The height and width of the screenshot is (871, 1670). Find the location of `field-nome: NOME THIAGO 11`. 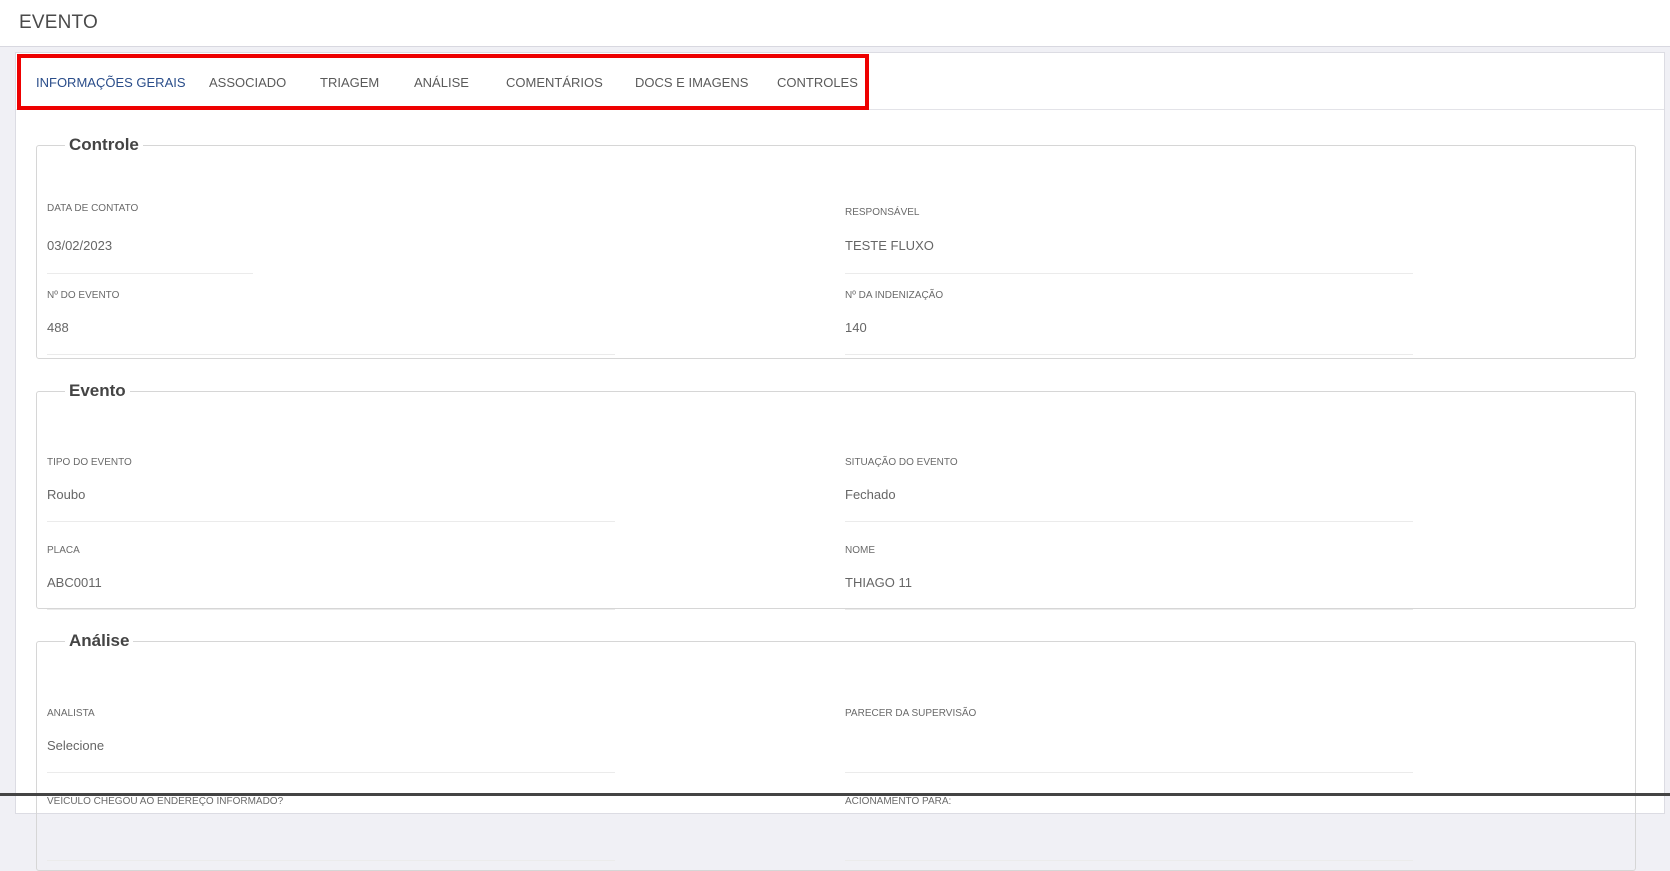

field-nome: NOME THIAGO 11 is located at coordinates (1129, 577).